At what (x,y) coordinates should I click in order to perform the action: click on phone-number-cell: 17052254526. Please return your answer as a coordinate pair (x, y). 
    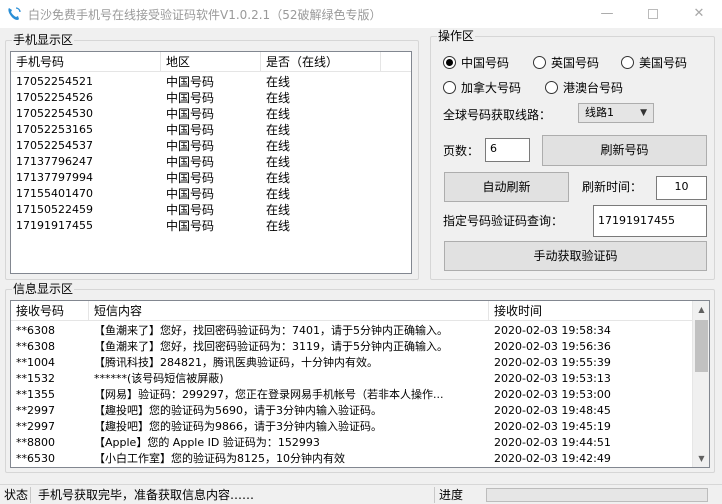
    Looking at the image, I should click on (54, 97).